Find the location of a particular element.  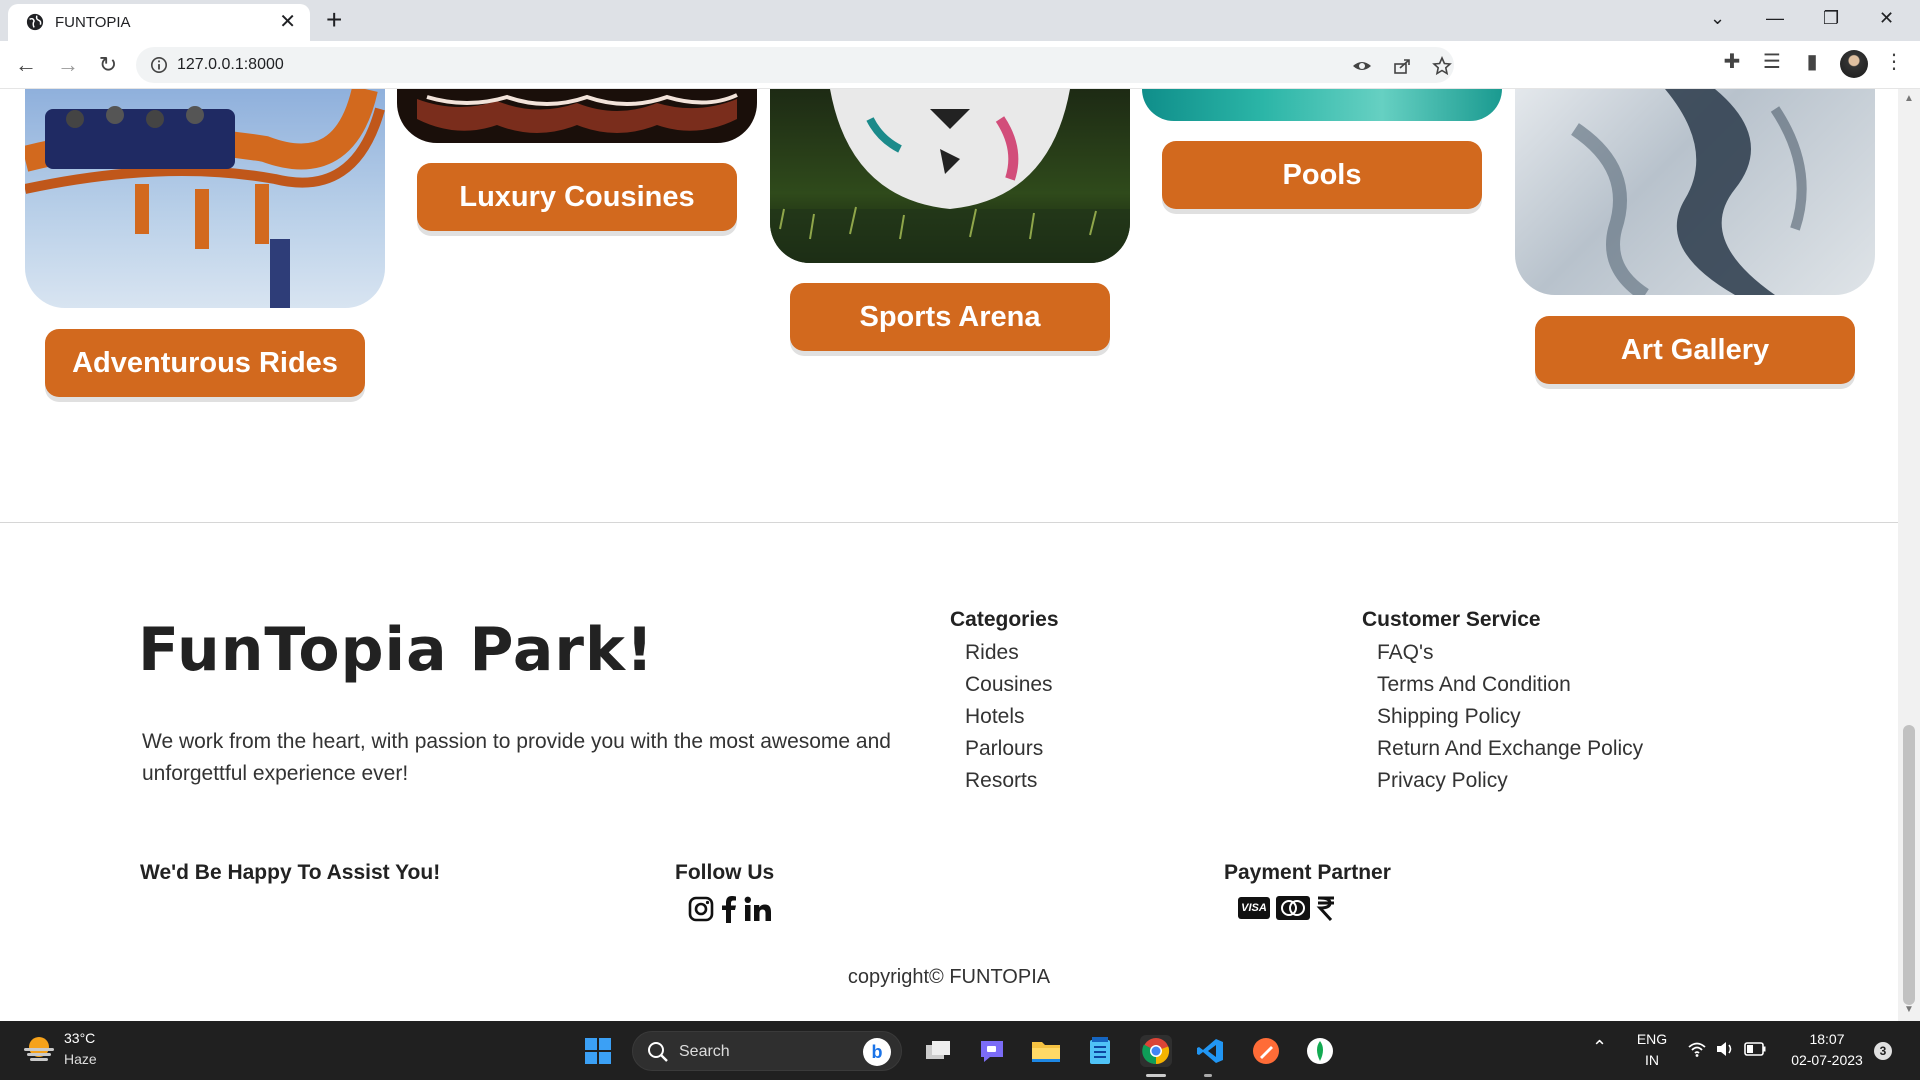

instagram-icon is located at coordinates (701, 909).